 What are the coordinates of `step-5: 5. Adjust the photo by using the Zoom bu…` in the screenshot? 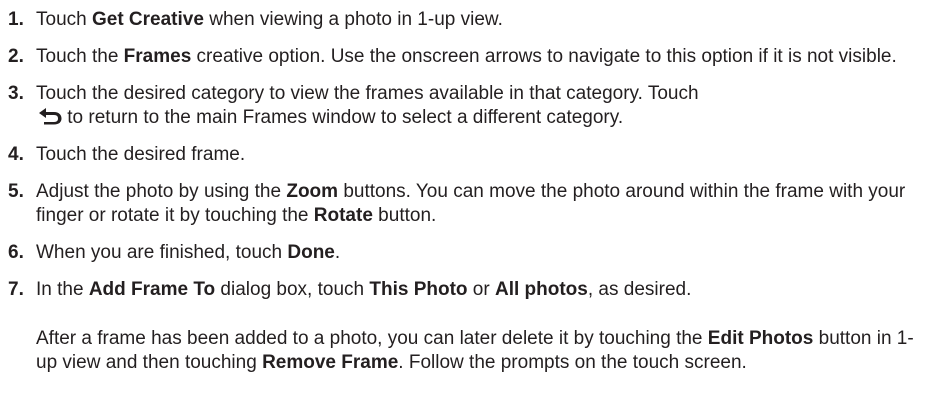 It's located at (468, 204).